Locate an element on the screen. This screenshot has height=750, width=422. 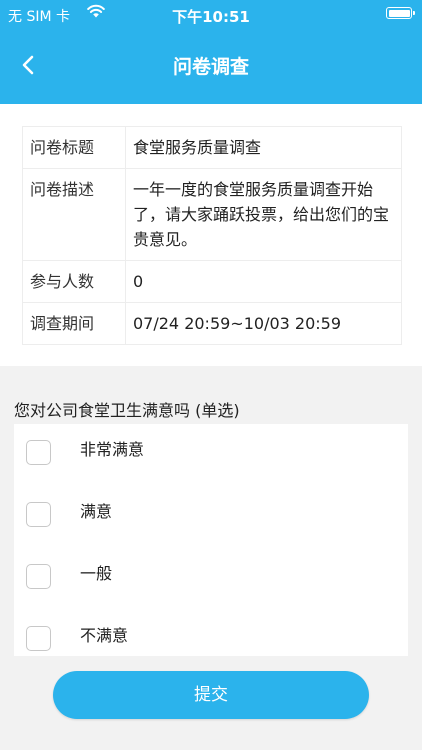
status-bar: 无 SIM 卡 下午10:51 is located at coordinates (211, 14).